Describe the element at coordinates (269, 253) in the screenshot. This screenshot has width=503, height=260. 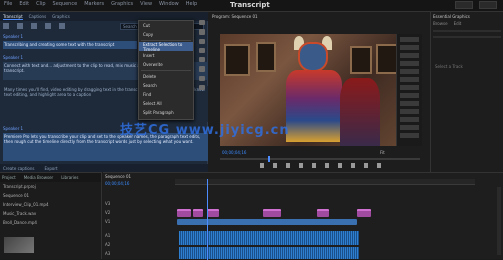
I see `audio-waveform-a2` at that location.